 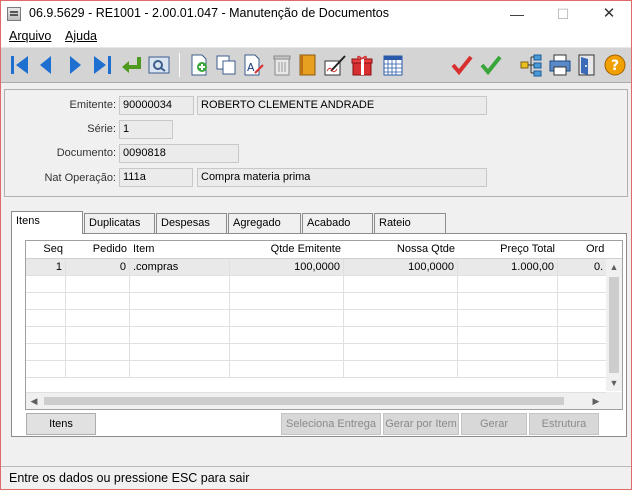 I want to click on column-qtde-emitente: Qtde Emitente, so click(x=287, y=250).